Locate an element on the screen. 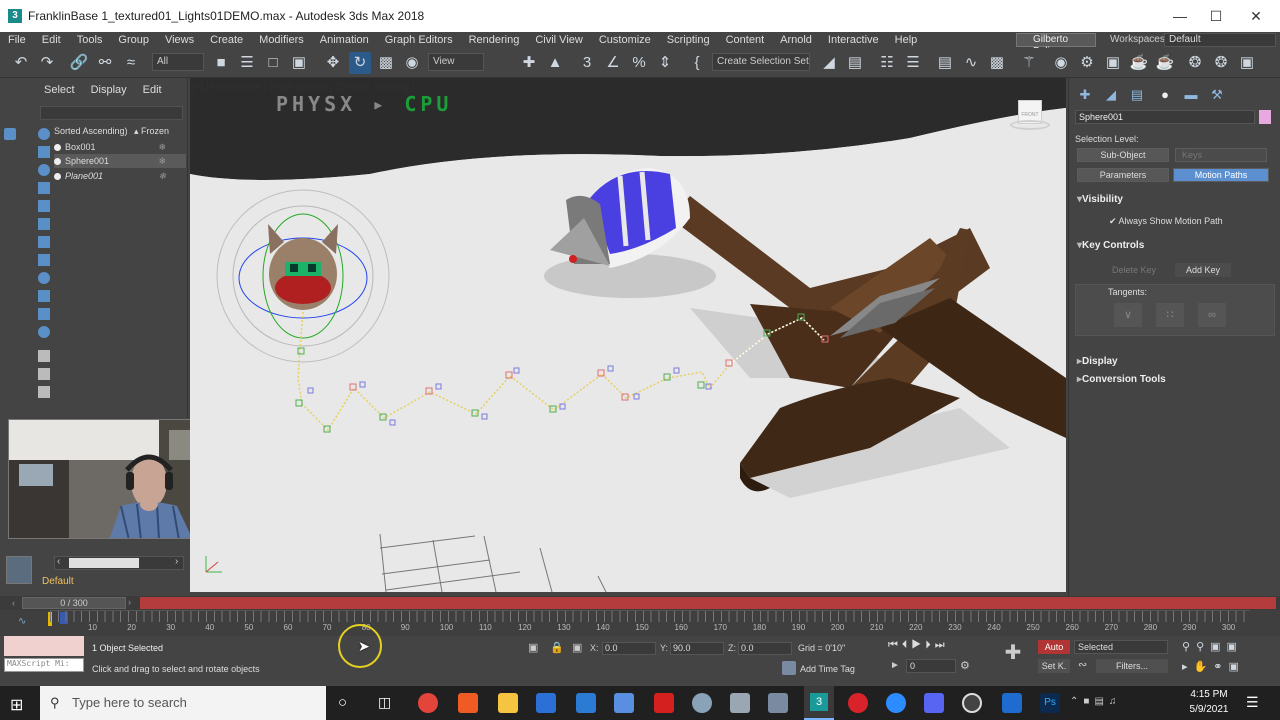 This screenshot has width=1280, height=720. clock-time: 4:15 PM is located at coordinates (1209, 694).